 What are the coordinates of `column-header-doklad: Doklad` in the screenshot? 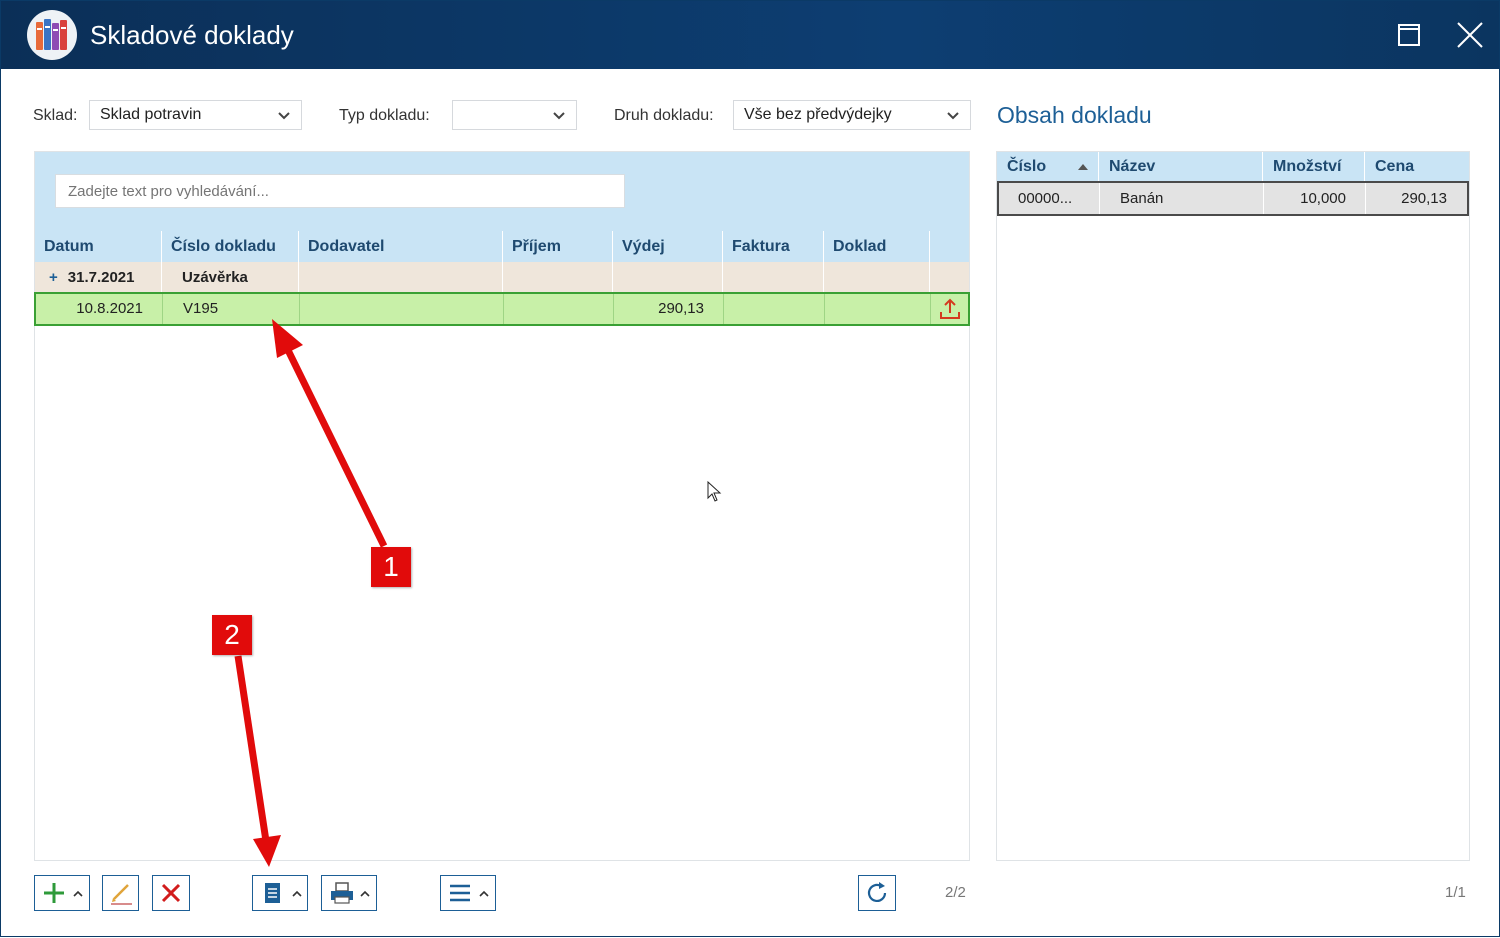 It's located at (877, 246).